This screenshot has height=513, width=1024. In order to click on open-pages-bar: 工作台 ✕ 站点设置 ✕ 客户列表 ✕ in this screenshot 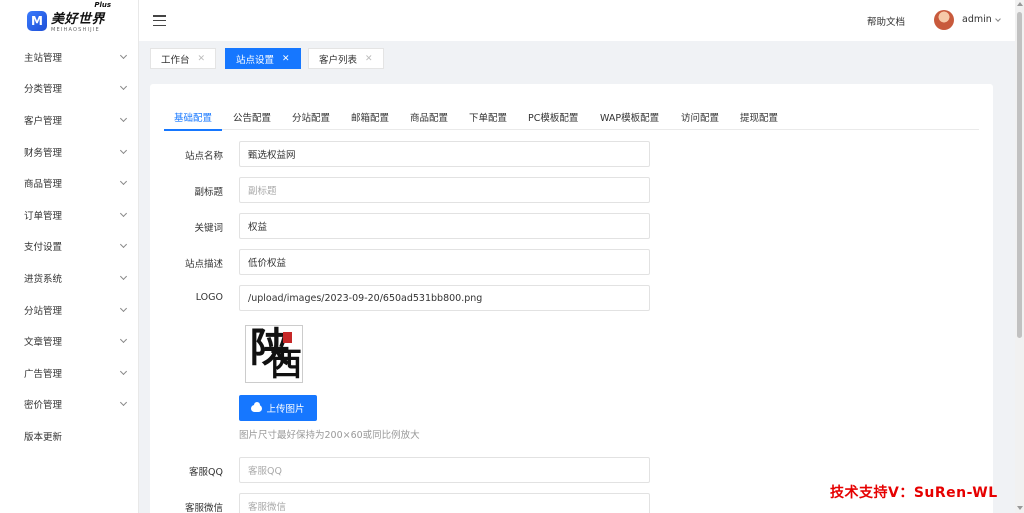, I will do `click(577, 58)`.